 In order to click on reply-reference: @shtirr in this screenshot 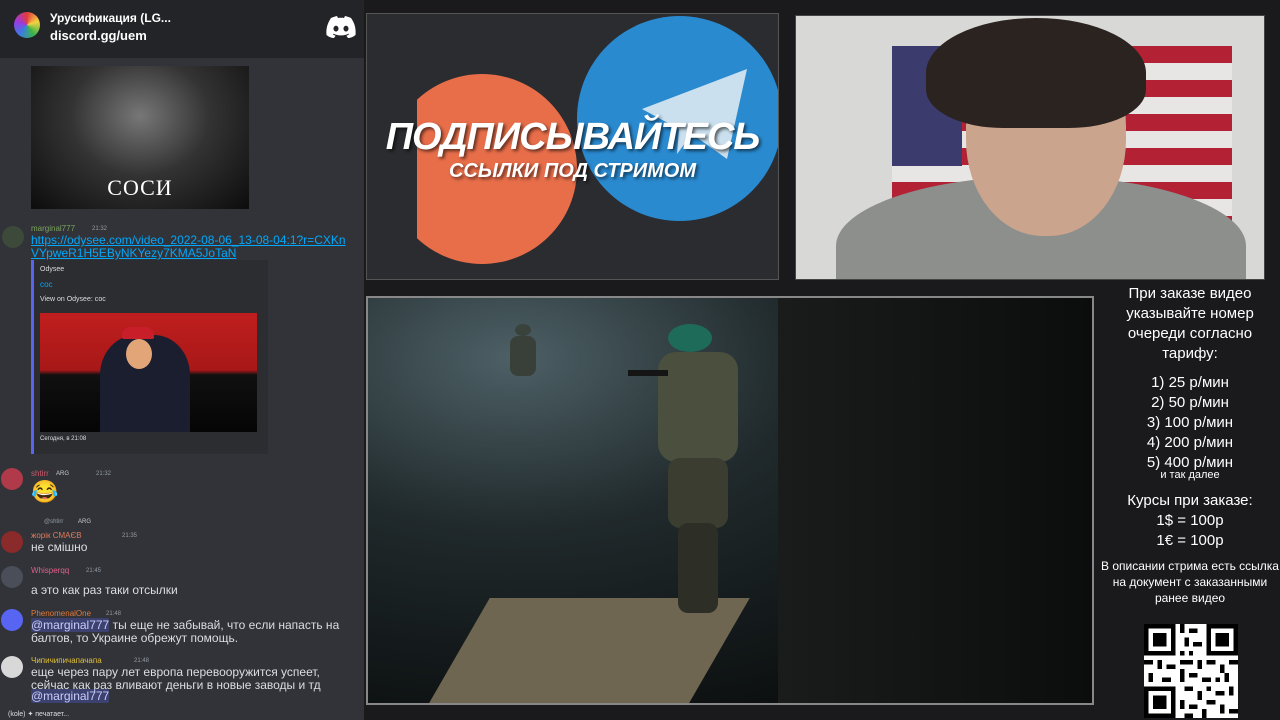, I will do `click(53, 522)`.